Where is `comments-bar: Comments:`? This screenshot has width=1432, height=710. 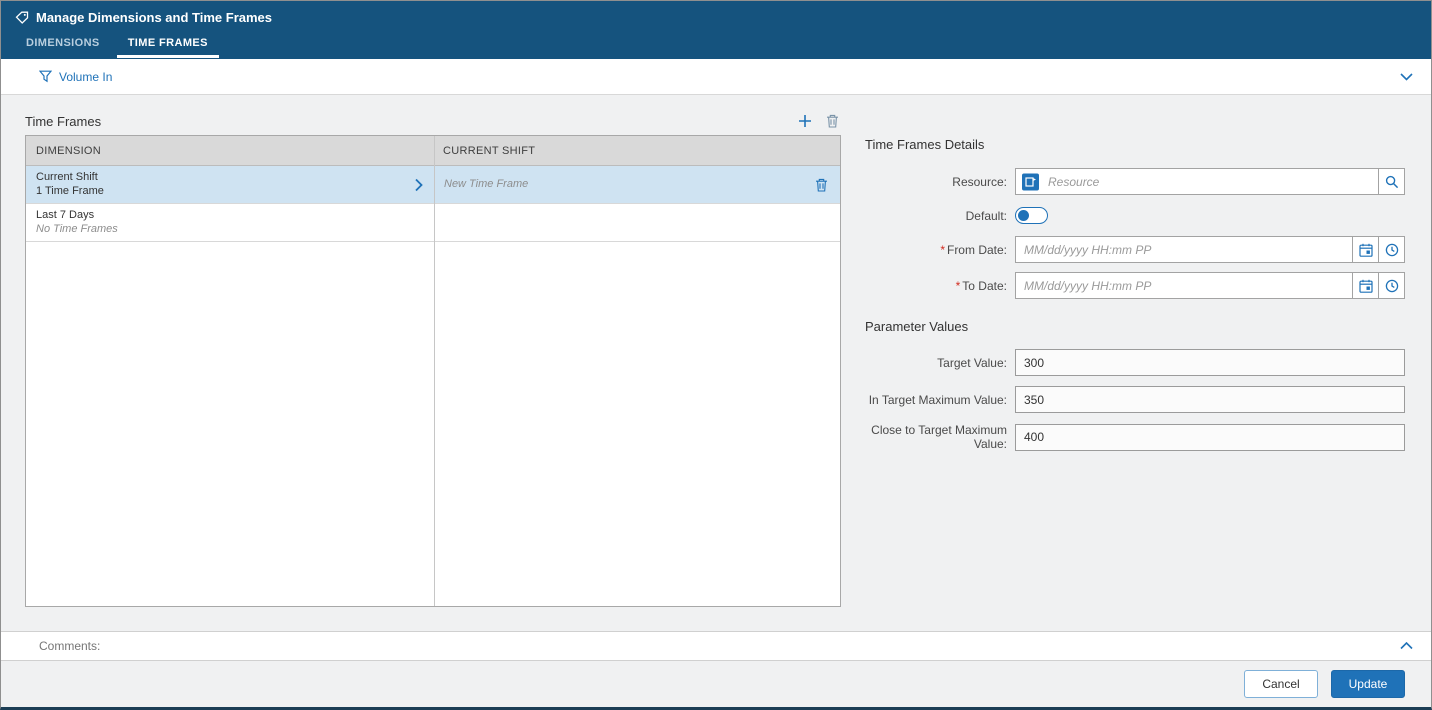 comments-bar: Comments: is located at coordinates (716, 646).